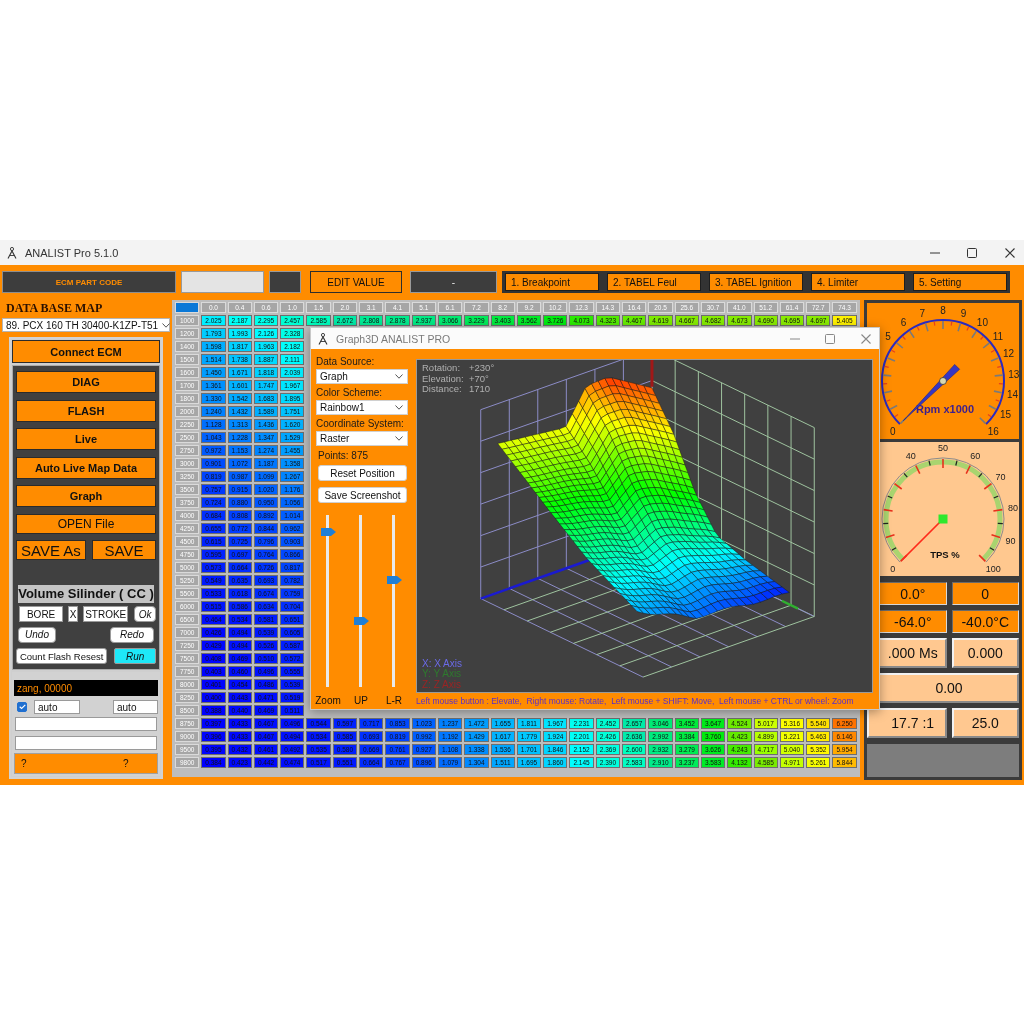  Describe the element at coordinates (482, 368) in the screenshot. I see `view-value: +230°` at that location.